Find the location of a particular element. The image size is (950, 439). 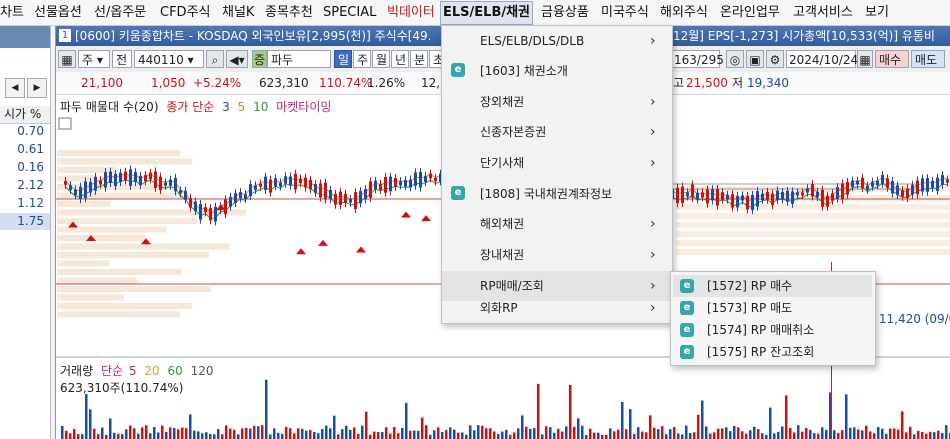

list-value: 2.12 is located at coordinates (30, 185).